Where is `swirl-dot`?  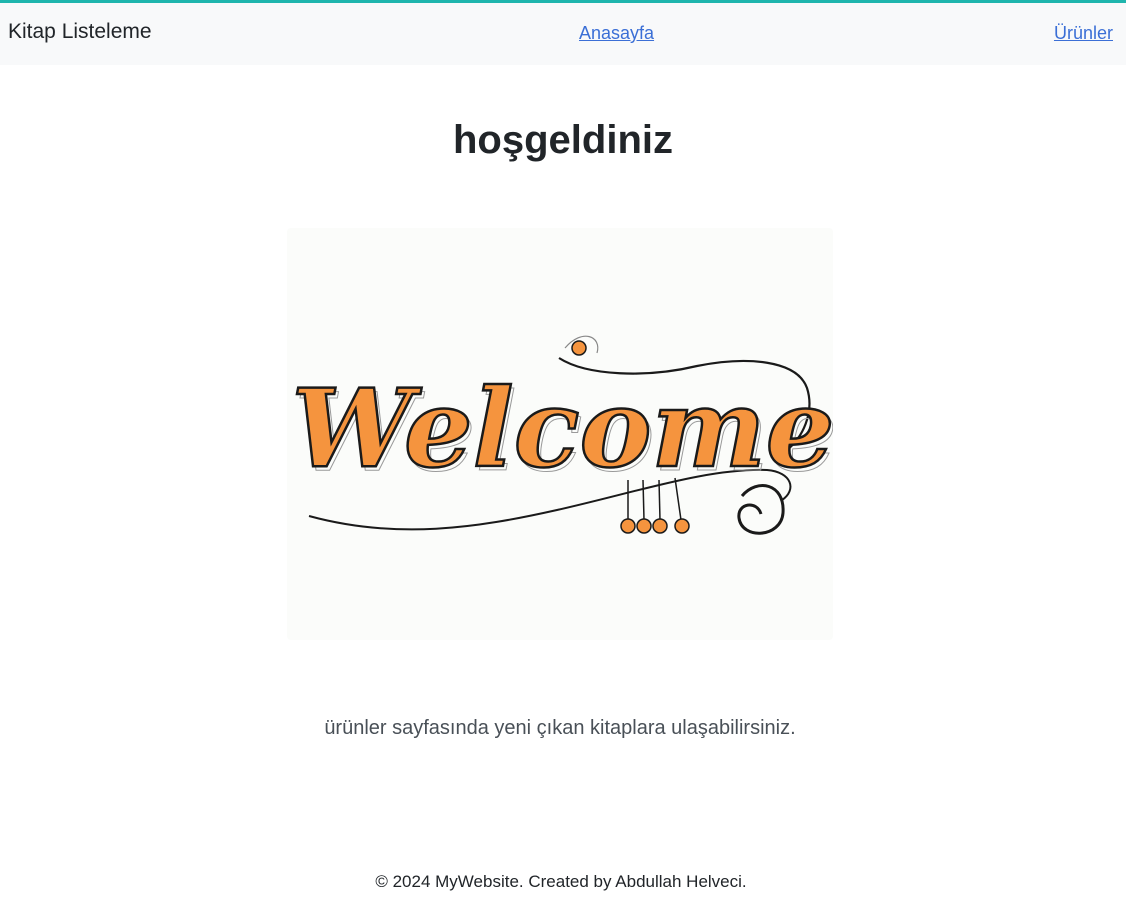 swirl-dot is located at coordinates (579, 348).